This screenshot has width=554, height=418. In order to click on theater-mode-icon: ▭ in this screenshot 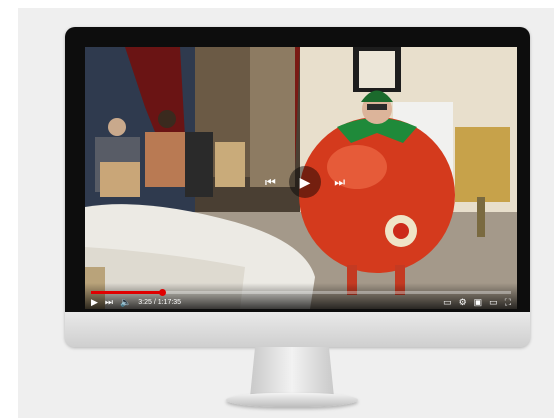, I will do `click(493, 302)`.